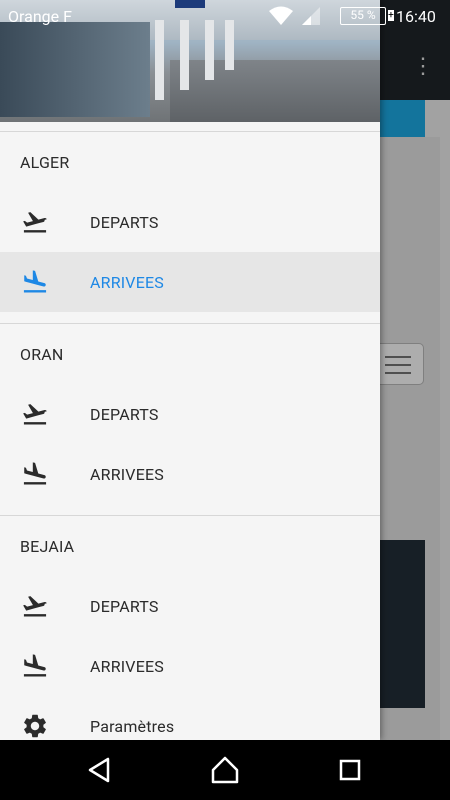  What do you see at coordinates (190, 354) in the screenshot?
I see `section-title-oran: ORAN` at bounding box center [190, 354].